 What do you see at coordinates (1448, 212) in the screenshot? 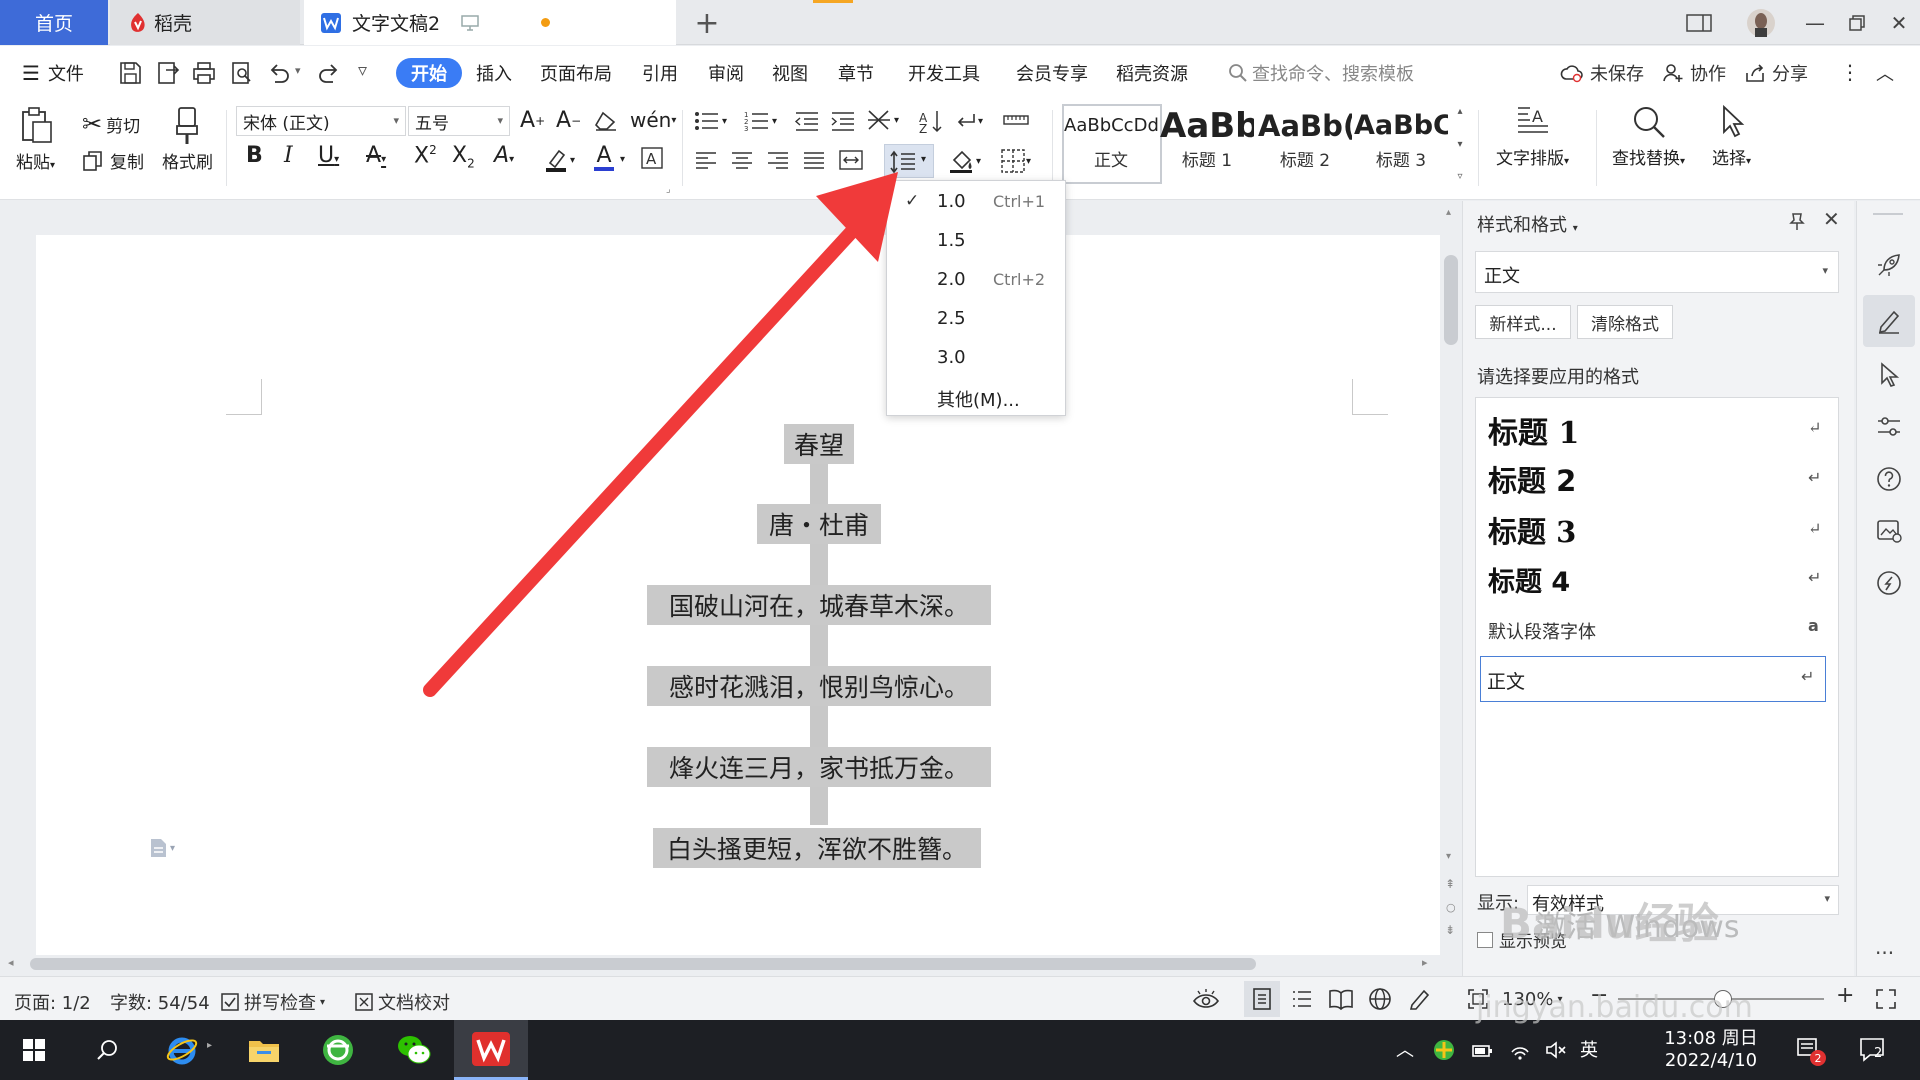
I see `scroll-up-icon: ▴` at bounding box center [1448, 212].